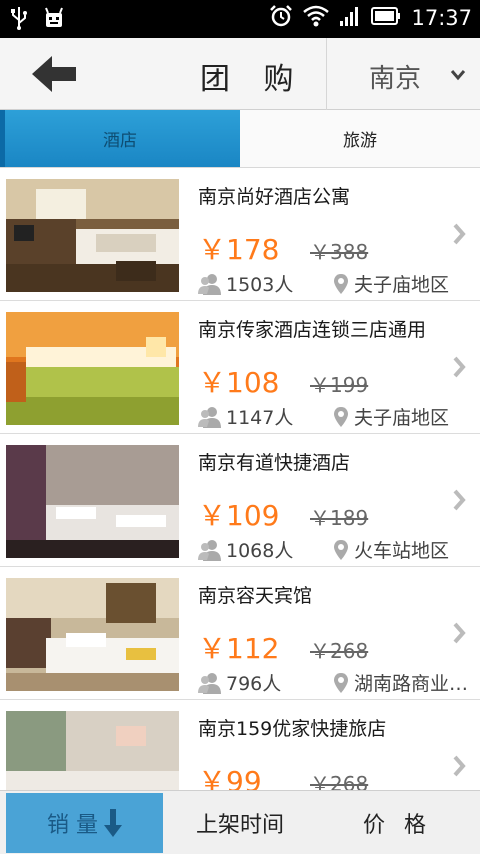  Describe the element at coordinates (240, 19) in the screenshot. I see `status-bar: 17:37` at that location.